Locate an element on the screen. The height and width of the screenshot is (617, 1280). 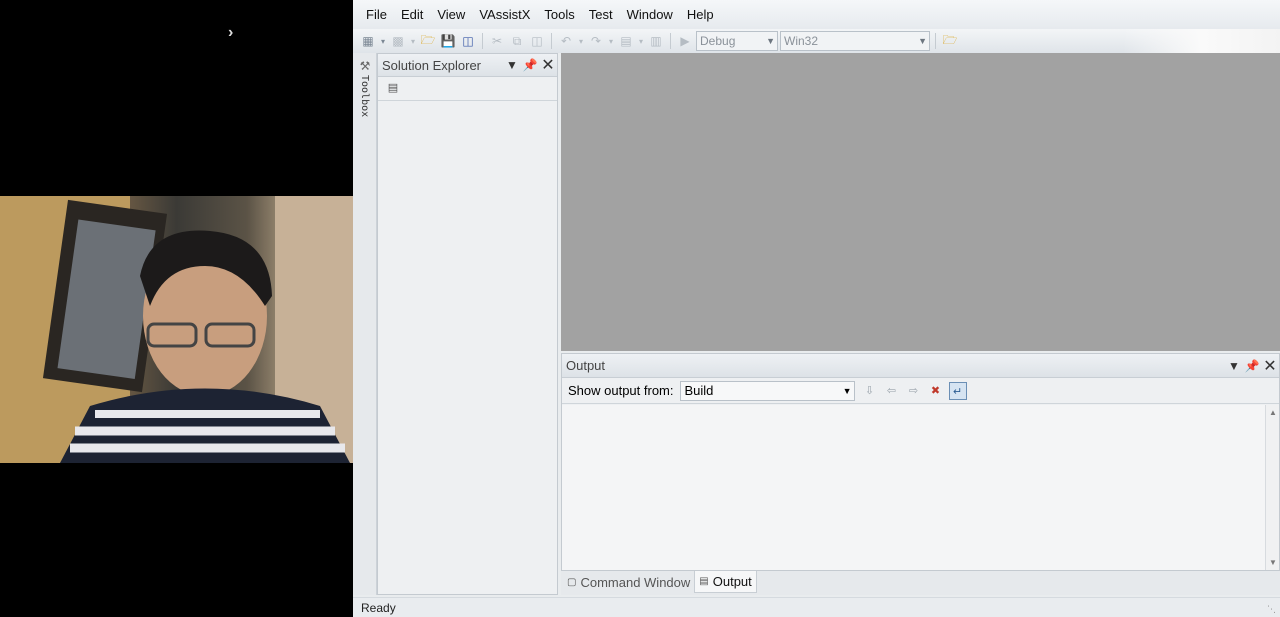
new-project-icon: ▦ is located at coordinates (368, 41).